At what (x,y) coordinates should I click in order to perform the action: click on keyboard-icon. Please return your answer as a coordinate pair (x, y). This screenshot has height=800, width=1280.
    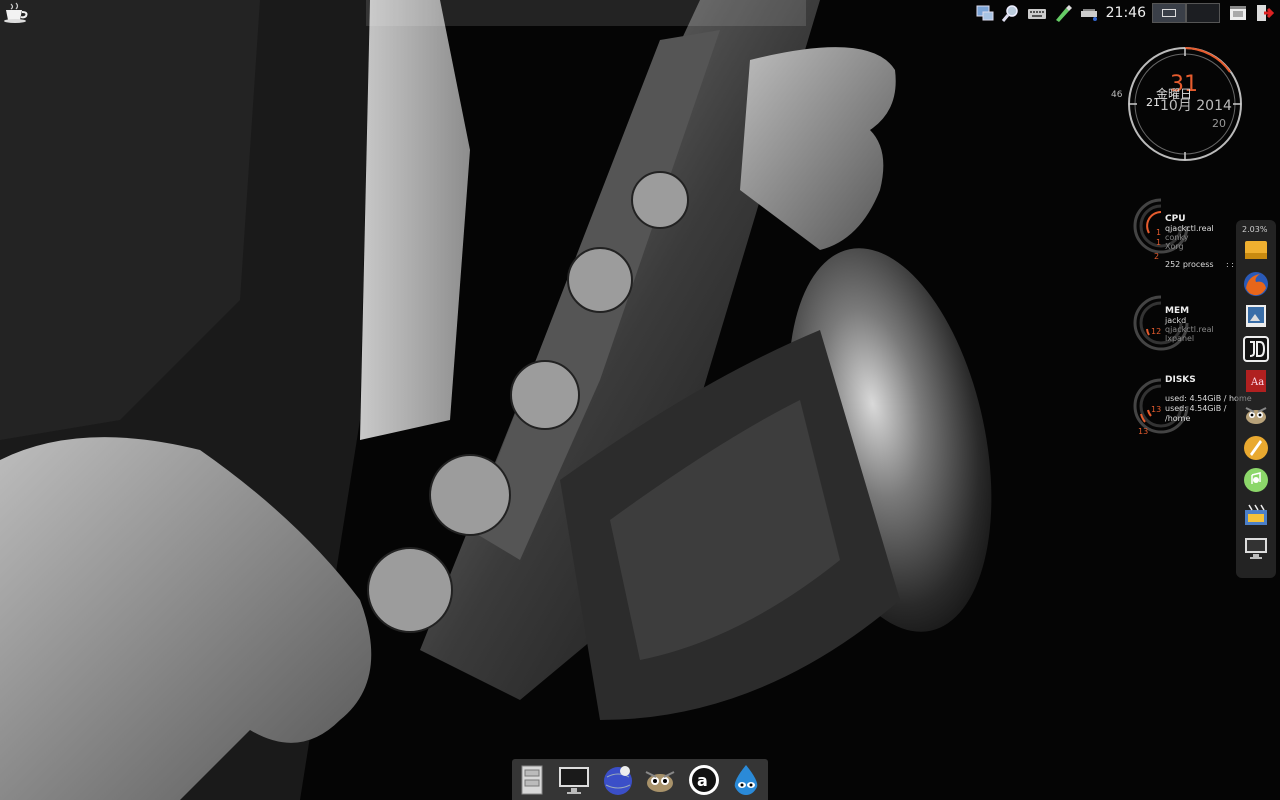
    Looking at the image, I should click on (1037, 13).